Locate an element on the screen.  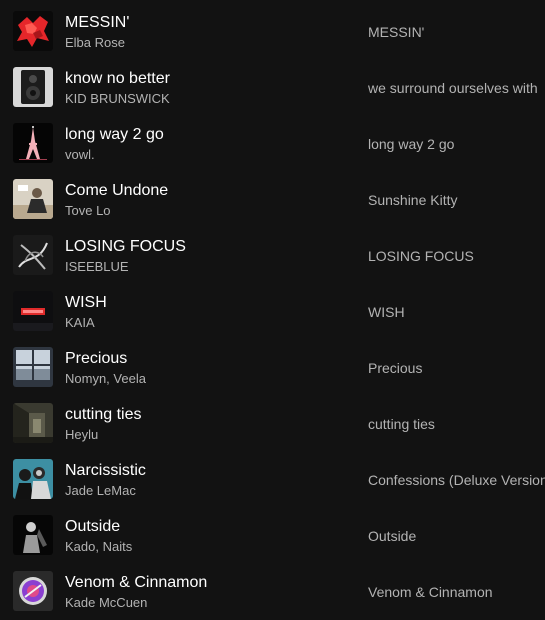
track-album: Confessions (Deluxe Version) is located at coordinates (456, 480).